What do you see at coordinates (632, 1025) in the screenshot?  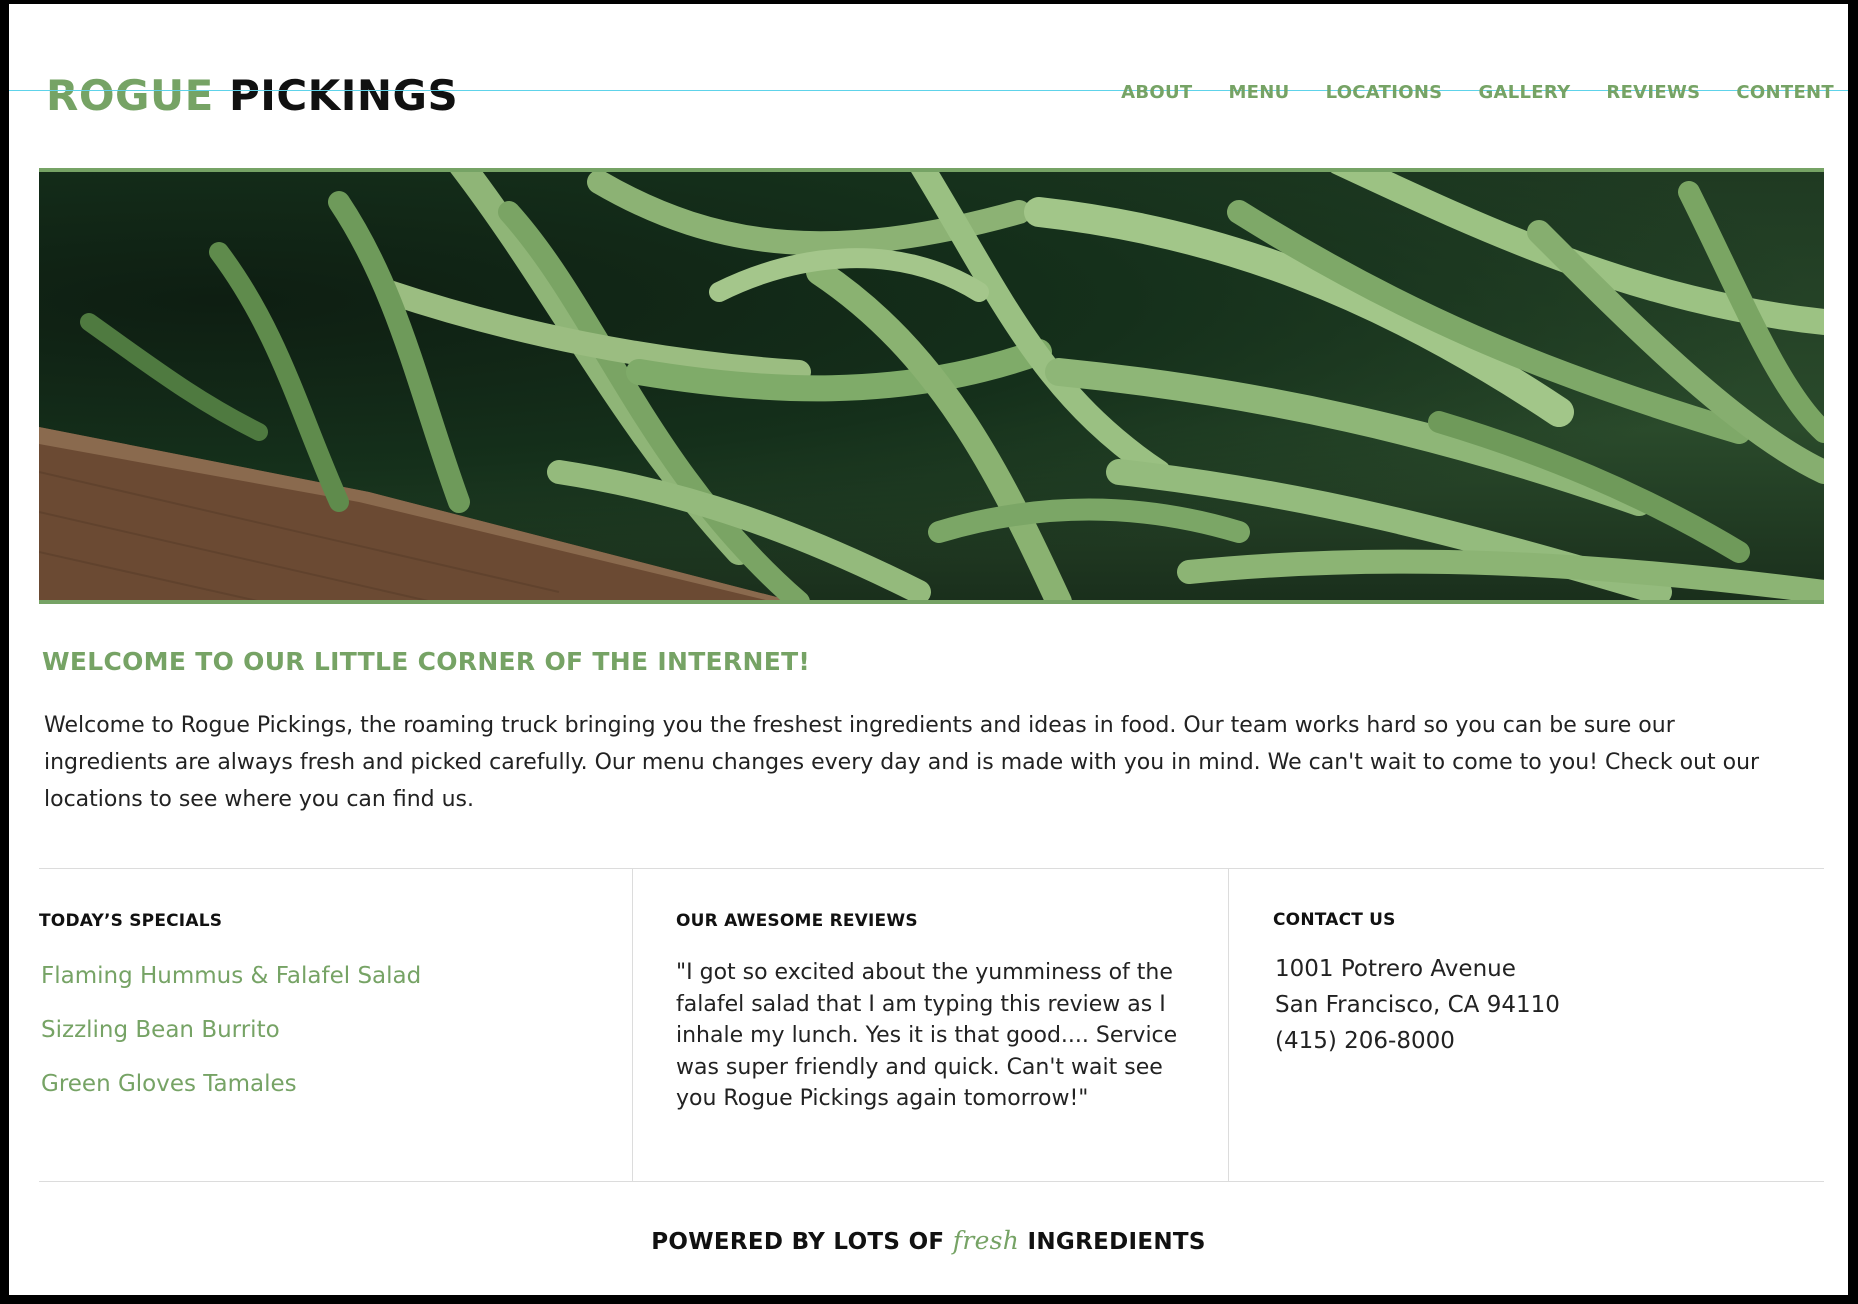 I see `divider-col1` at bounding box center [632, 1025].